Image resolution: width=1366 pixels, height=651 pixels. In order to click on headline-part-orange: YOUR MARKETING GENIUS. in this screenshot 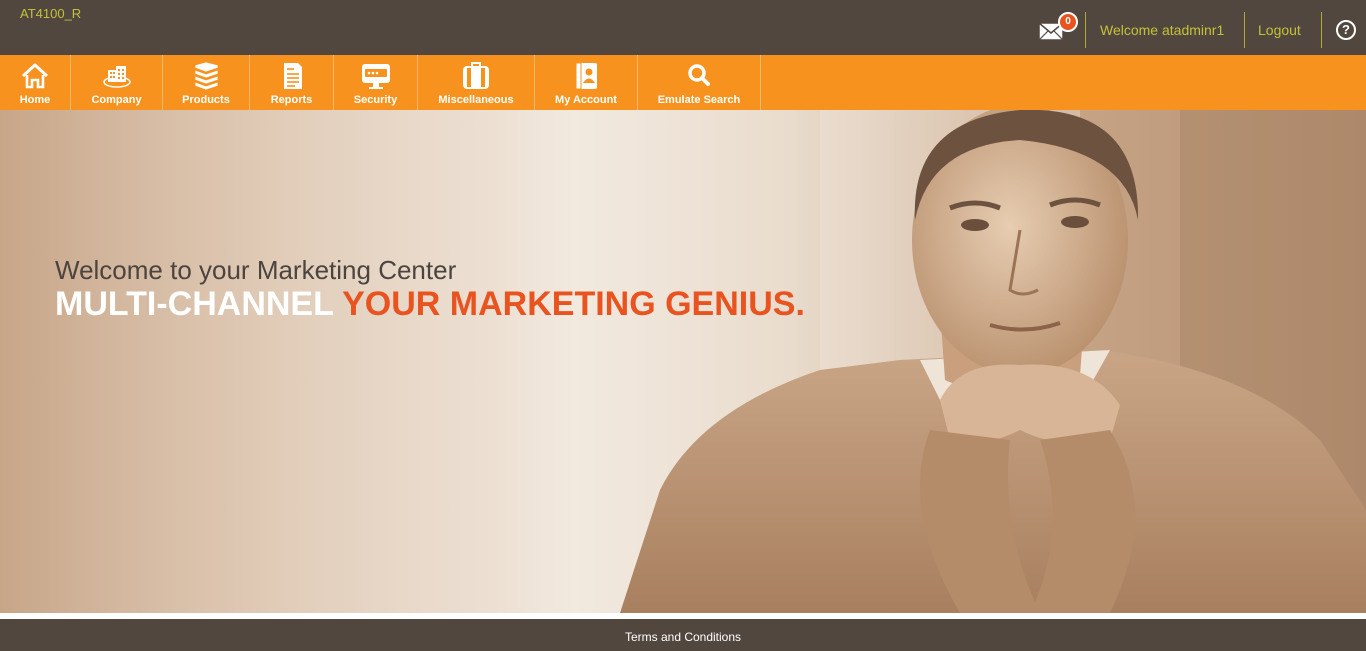, I will do `click(573, 304)`.